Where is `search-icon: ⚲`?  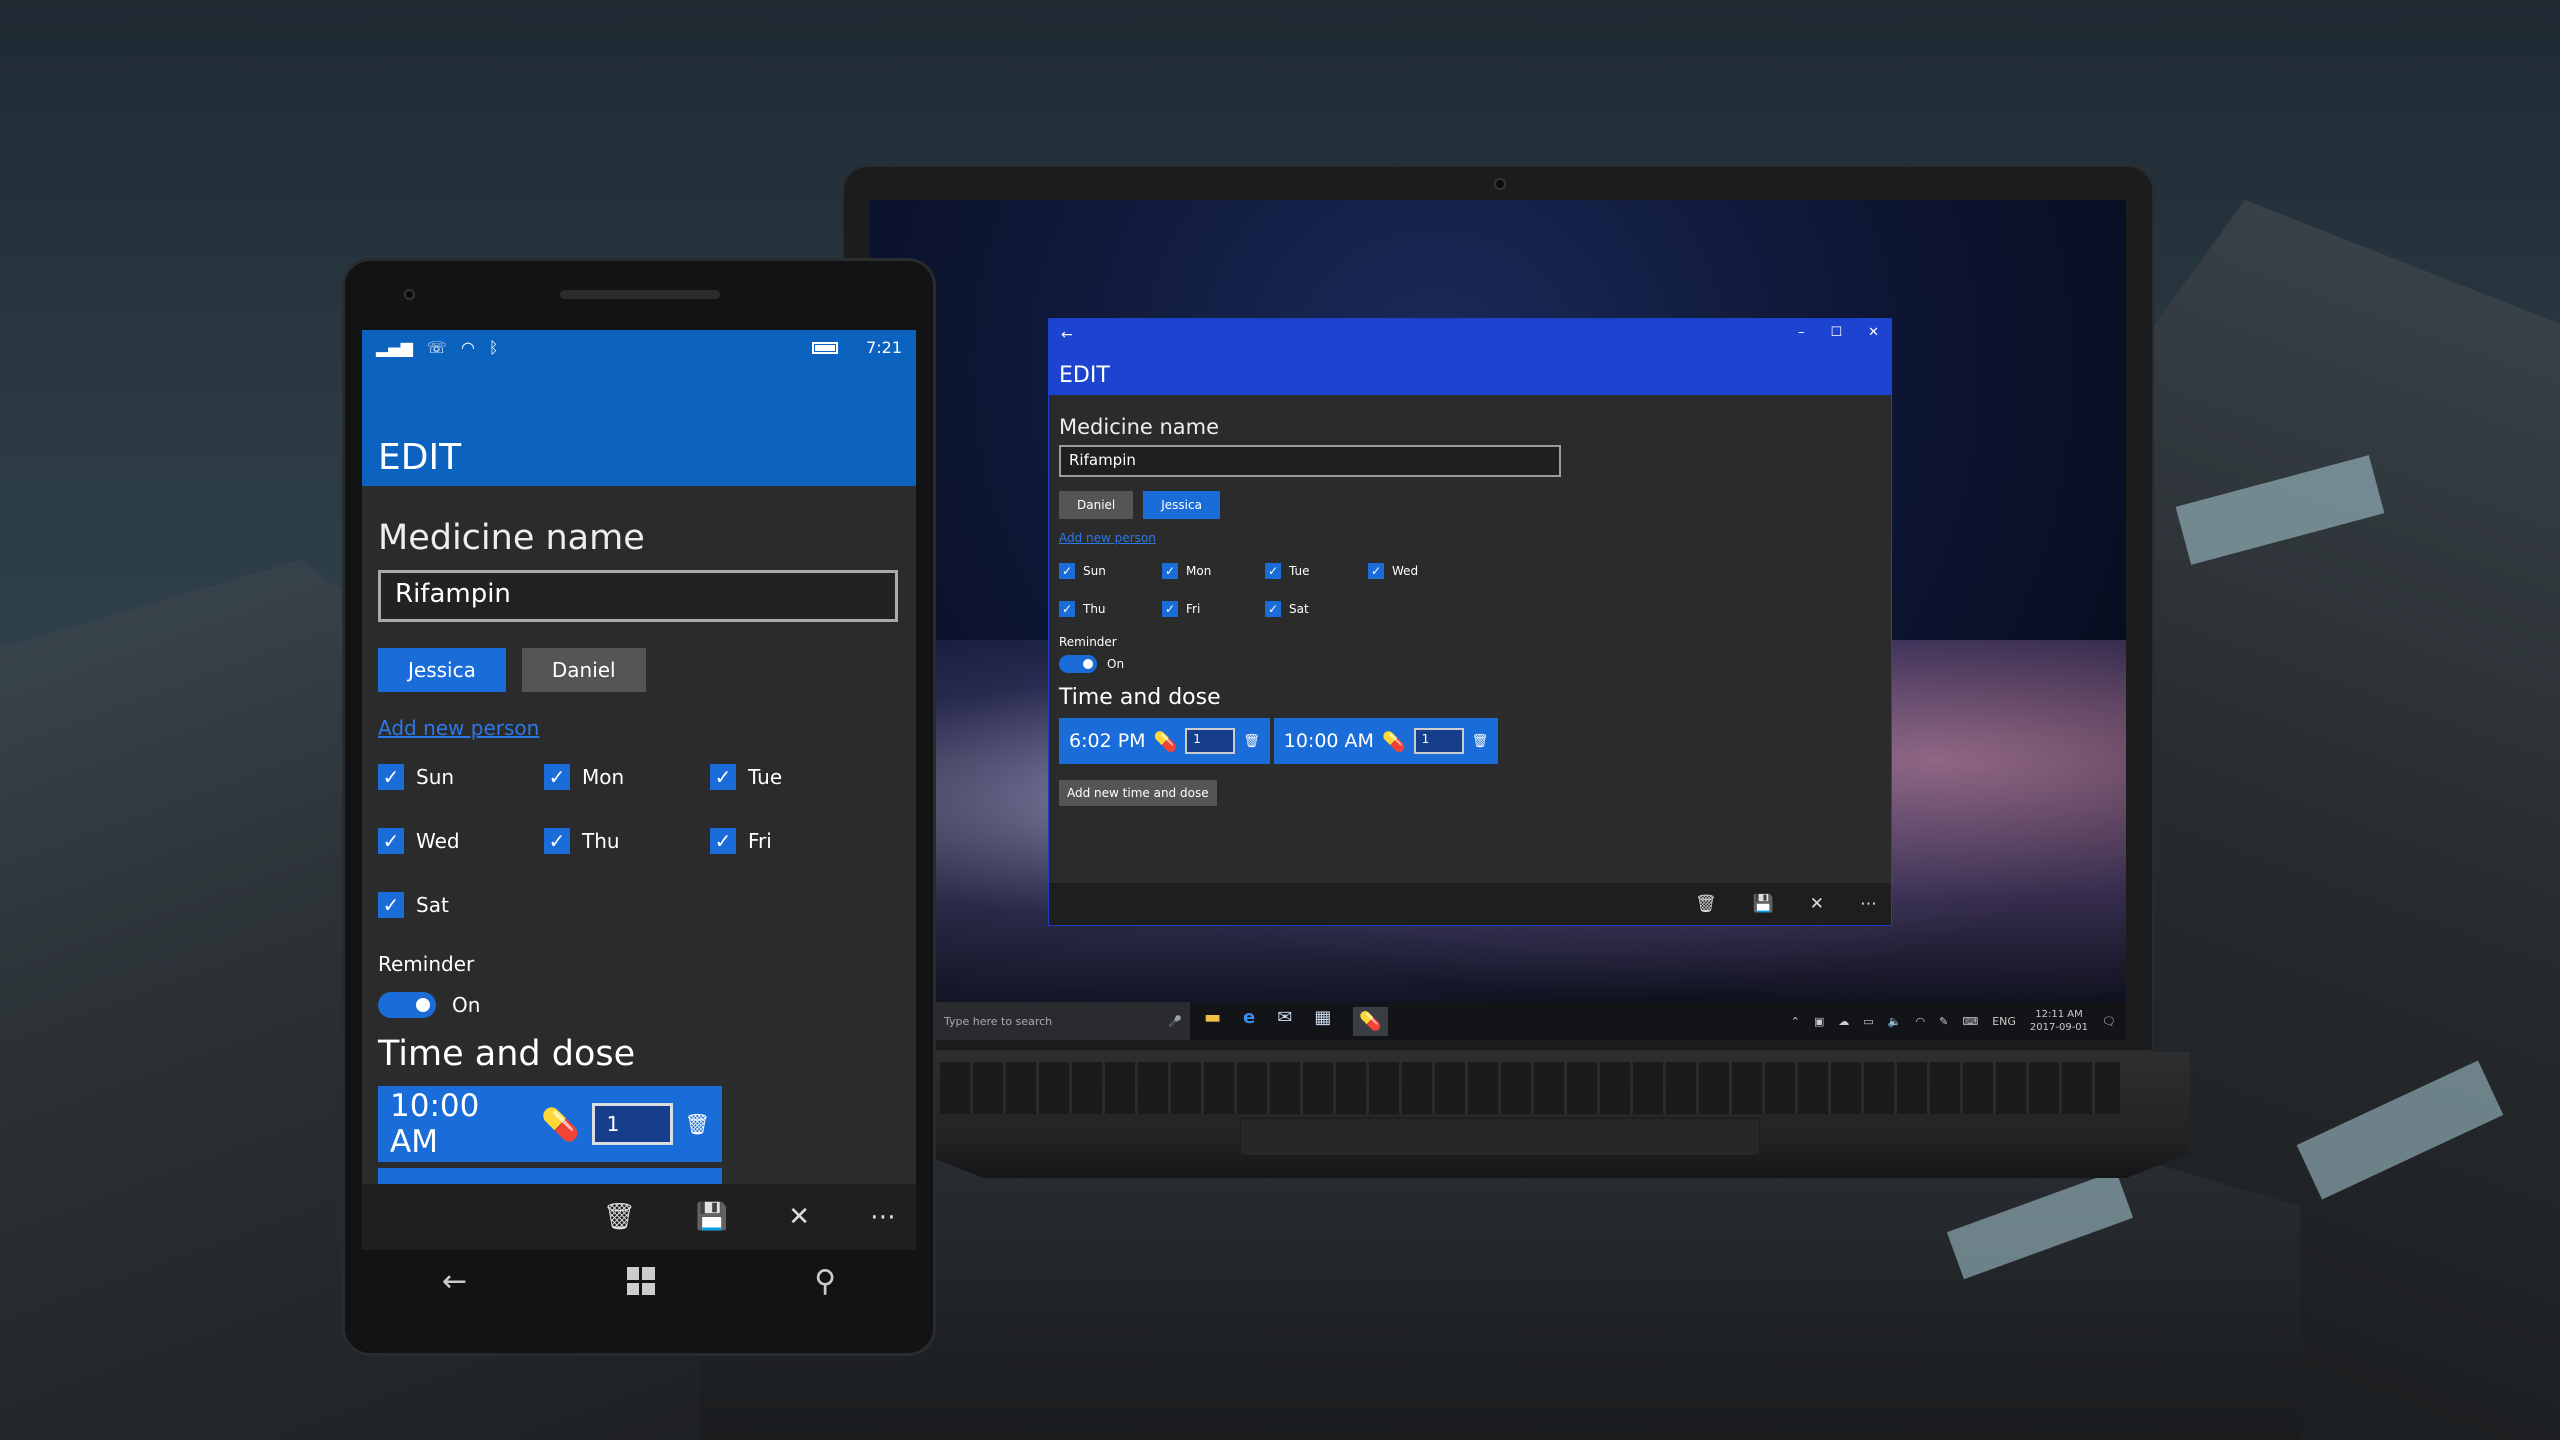
search-icon: ⚲ is located at coordinates (825, 1281).